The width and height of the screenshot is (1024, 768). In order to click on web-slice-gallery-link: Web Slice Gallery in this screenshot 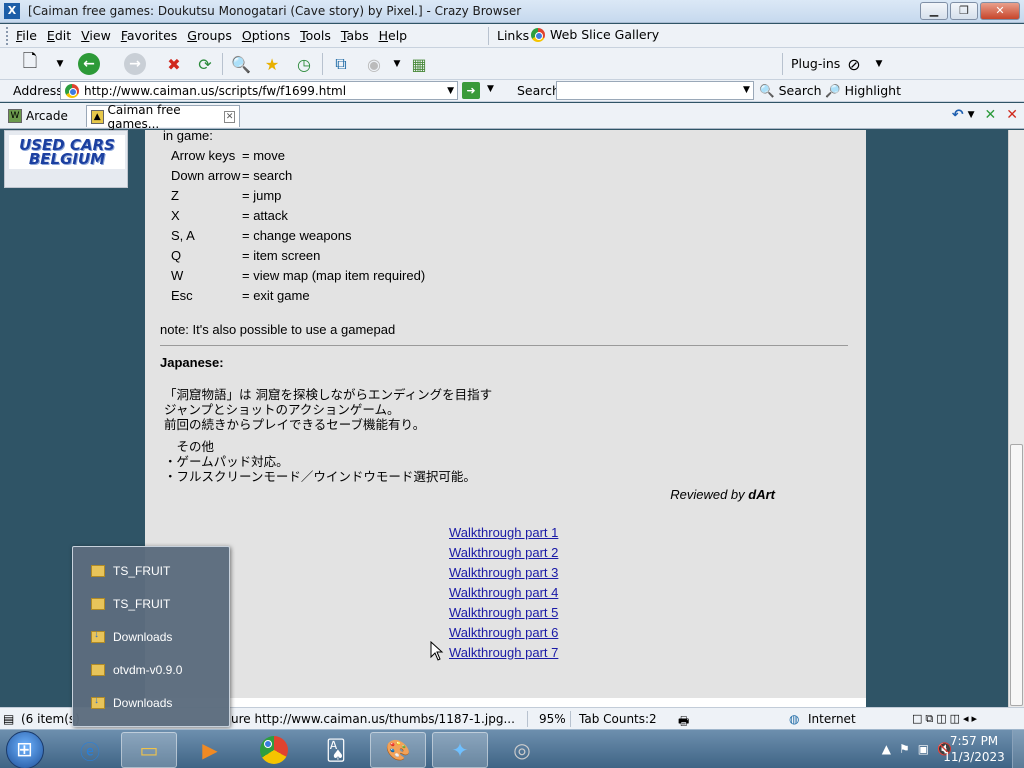, I will do `click(595, 34)`.